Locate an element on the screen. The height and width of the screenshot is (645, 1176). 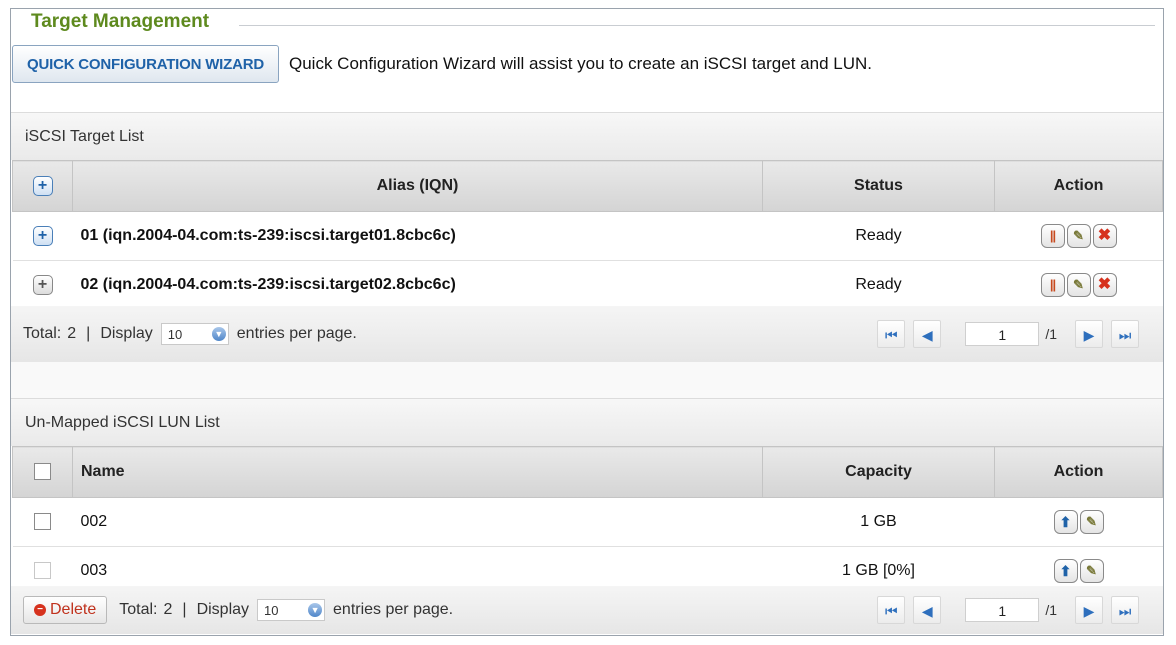
alias-column-header: Alias (IQN) is located at coordinates (417, 186).